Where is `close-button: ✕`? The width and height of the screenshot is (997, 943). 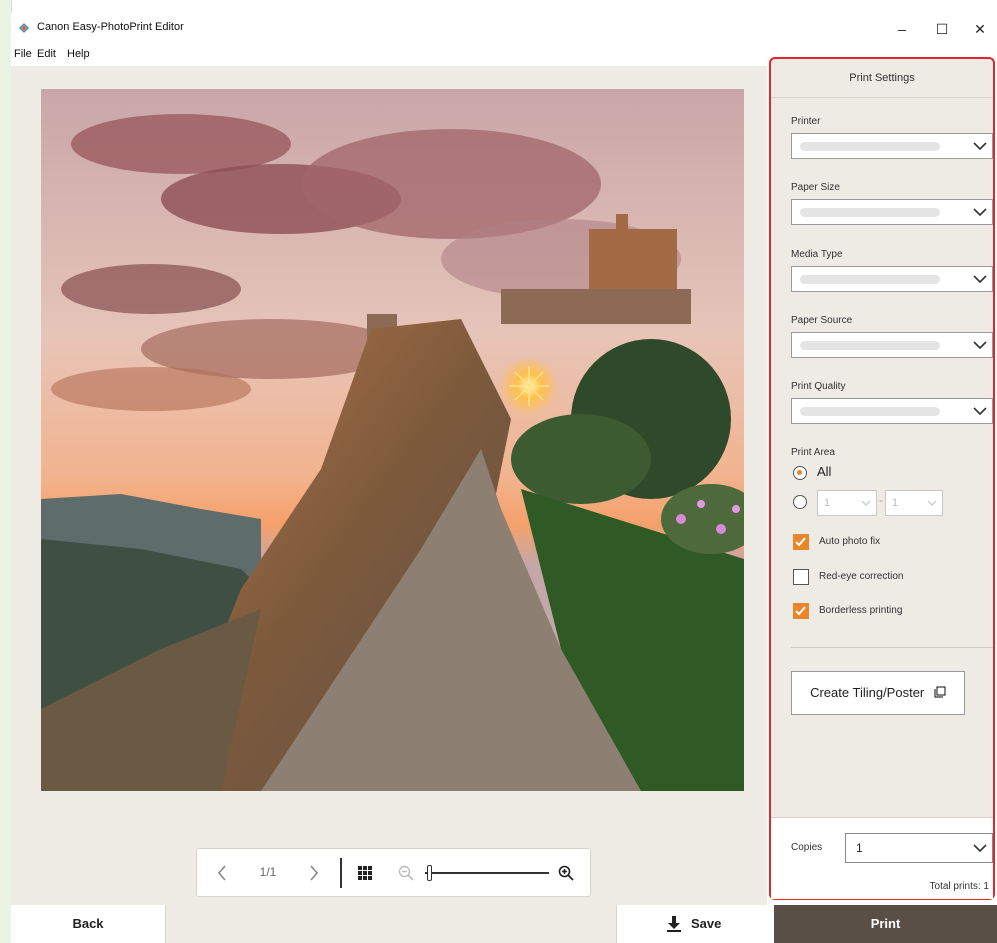
close-button: ✕ is located at coordinates (980, 29).